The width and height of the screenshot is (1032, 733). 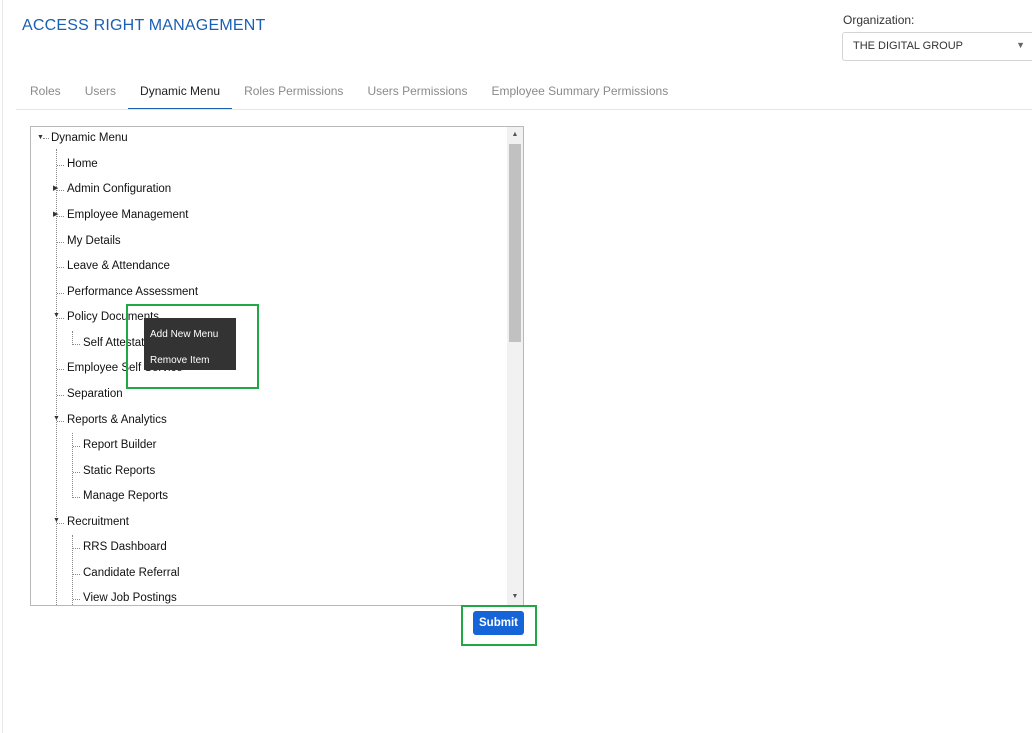 I want to click on tree-node-rrs-dashboard: RRS Dashboard, so click(x=125, y=547).